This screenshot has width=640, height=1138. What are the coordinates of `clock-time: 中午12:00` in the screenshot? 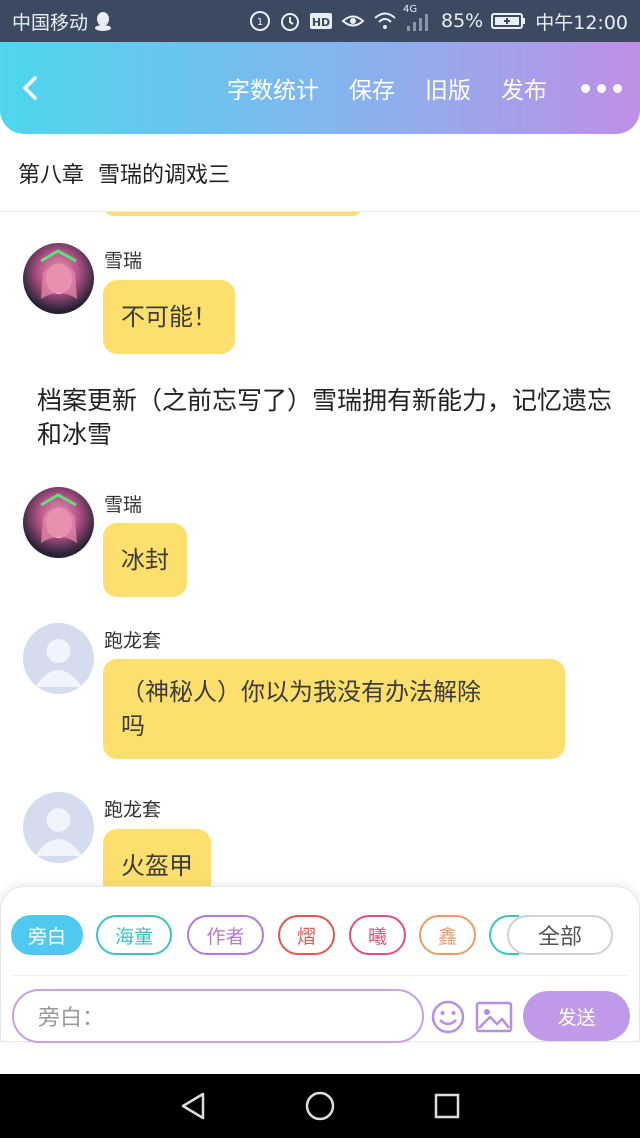 It's located at (581, 22).